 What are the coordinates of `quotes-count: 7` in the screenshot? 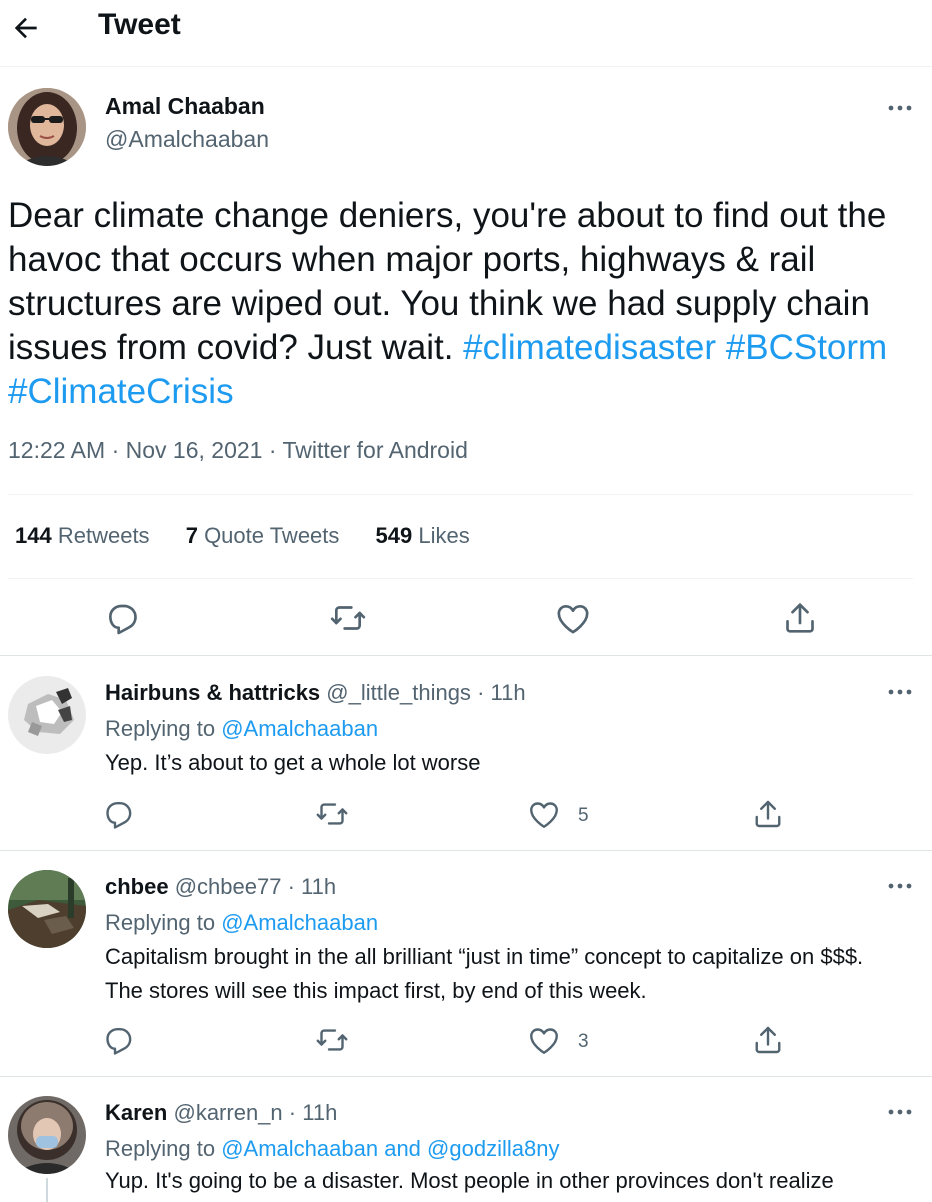 It's located at (191, 535).